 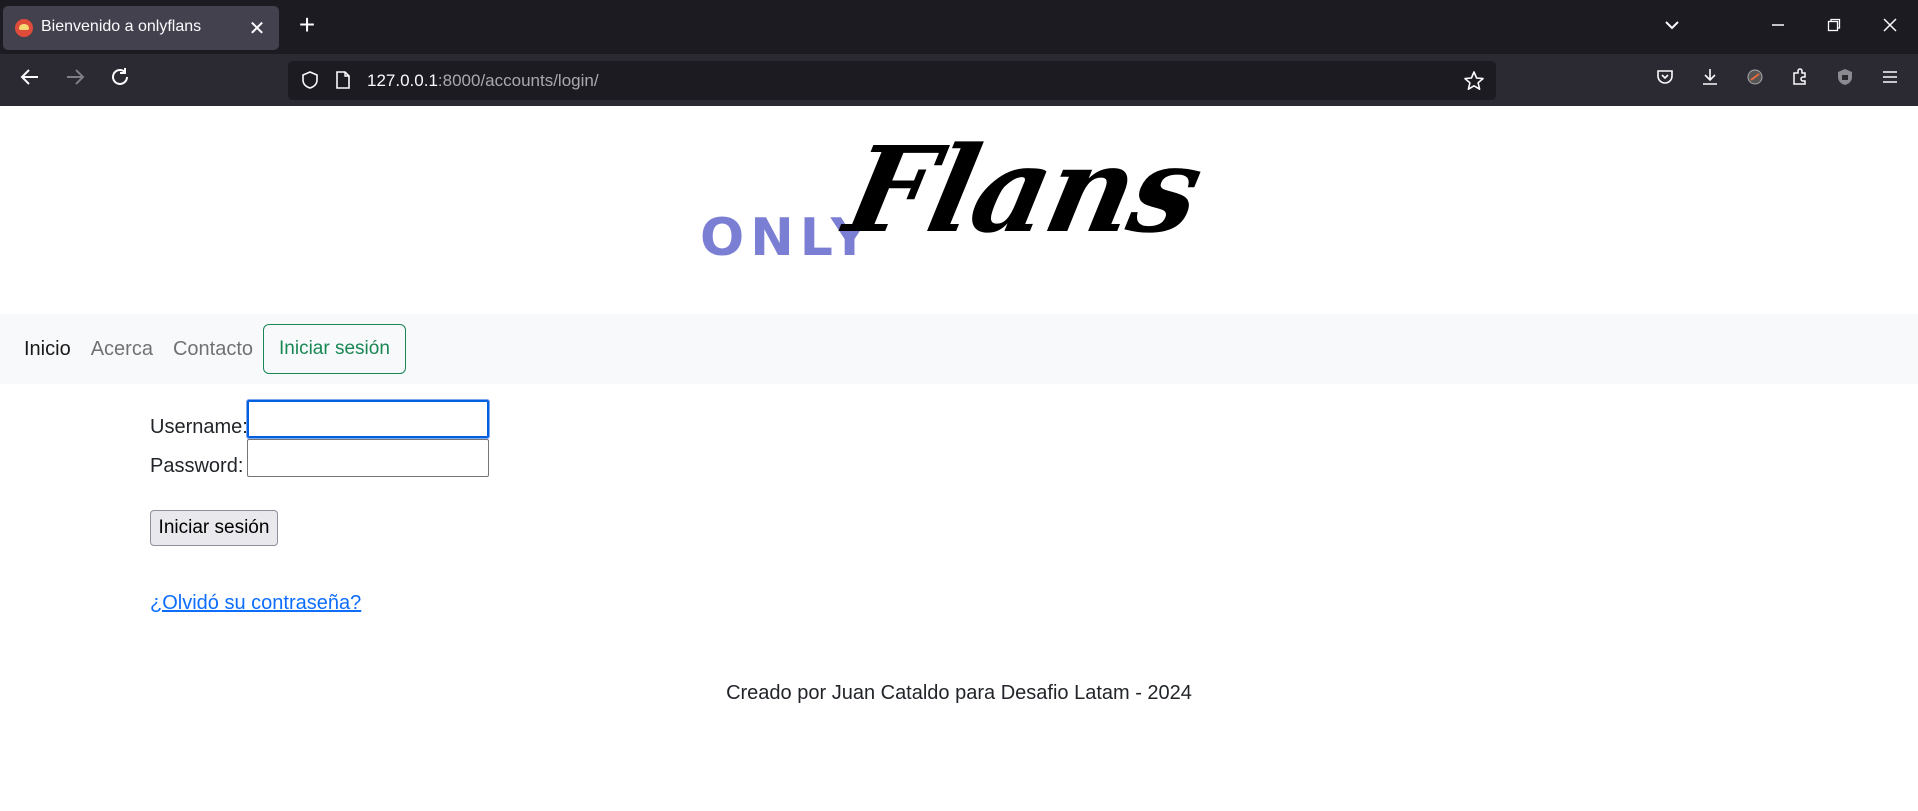 I want to click on nav-item-acerca: Acerca, so click(x=122, y=349).